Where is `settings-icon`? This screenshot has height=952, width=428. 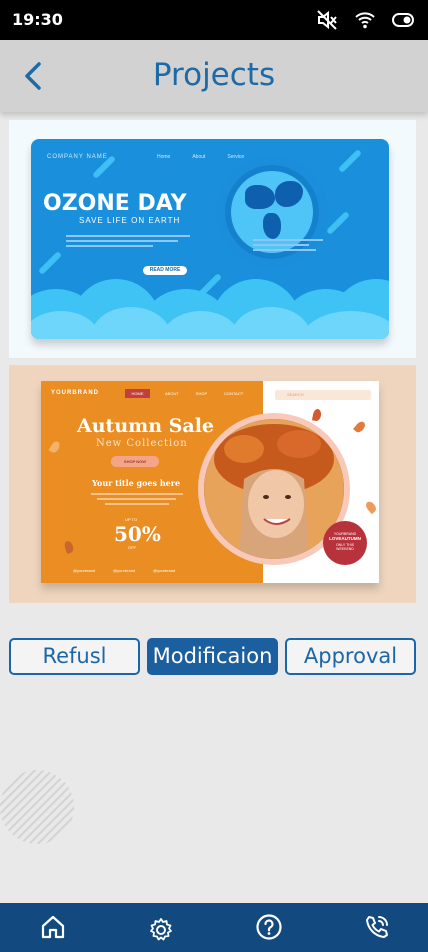
settings-icon is located at coordinates (162, 931).